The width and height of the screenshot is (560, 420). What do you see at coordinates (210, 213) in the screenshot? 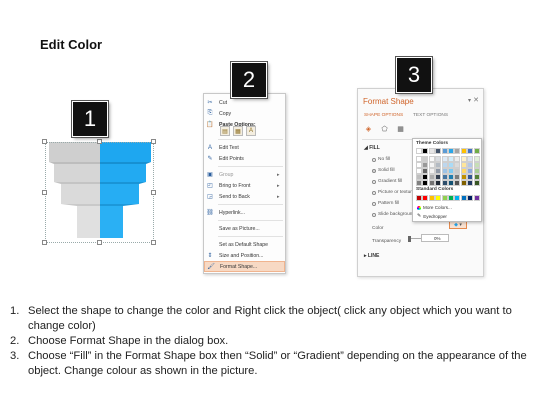
I see `hyperlink-icon: ⛓` at bounding box center [210, 213].